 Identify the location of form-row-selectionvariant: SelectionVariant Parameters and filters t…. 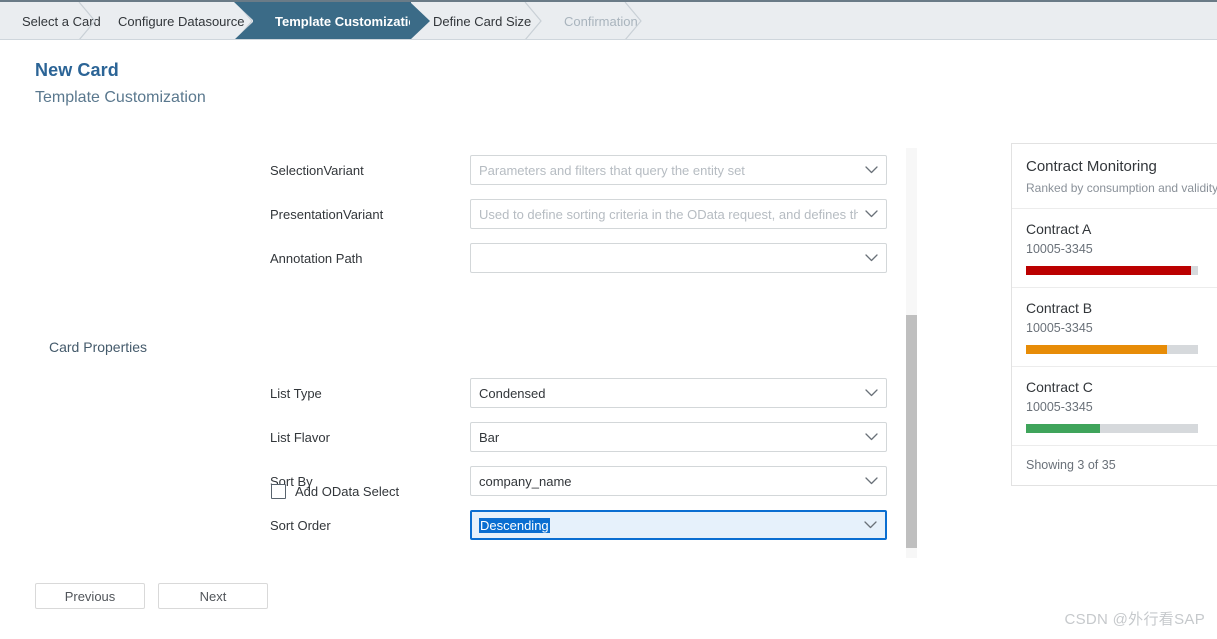
(578, 170).